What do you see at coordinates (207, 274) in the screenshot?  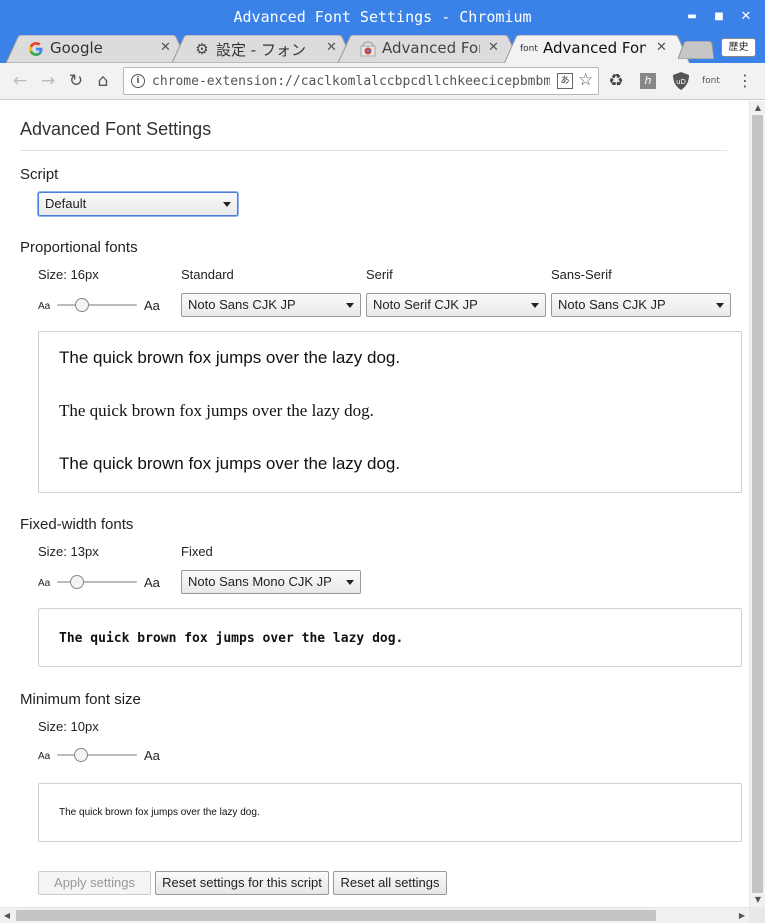 I see `standard-font-label: Standard` at bounding box center [207, 274].